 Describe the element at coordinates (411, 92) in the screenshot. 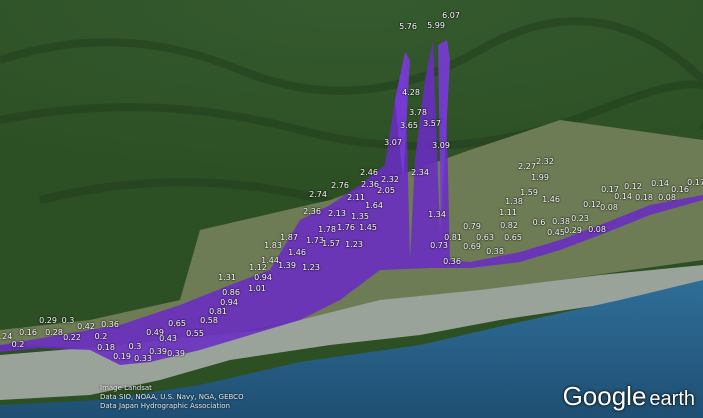

I see `value-label: 4.28` at that location.